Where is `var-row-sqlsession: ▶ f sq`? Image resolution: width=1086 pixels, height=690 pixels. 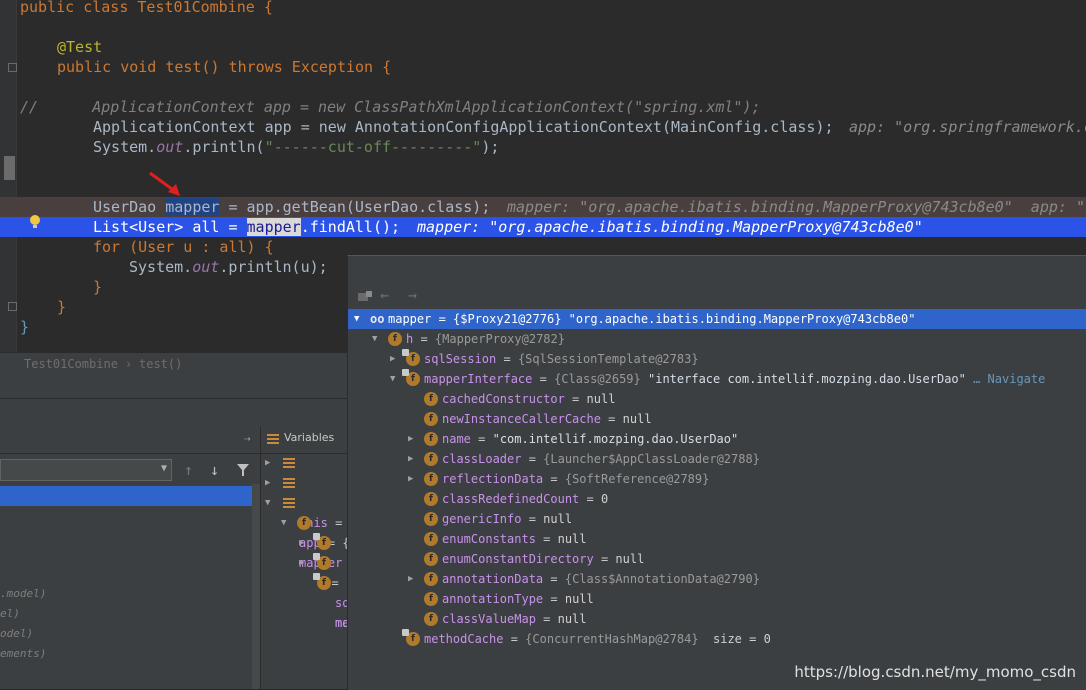
var-row-sqlsession: ▶ f sq is located at coordinates (324, 571).